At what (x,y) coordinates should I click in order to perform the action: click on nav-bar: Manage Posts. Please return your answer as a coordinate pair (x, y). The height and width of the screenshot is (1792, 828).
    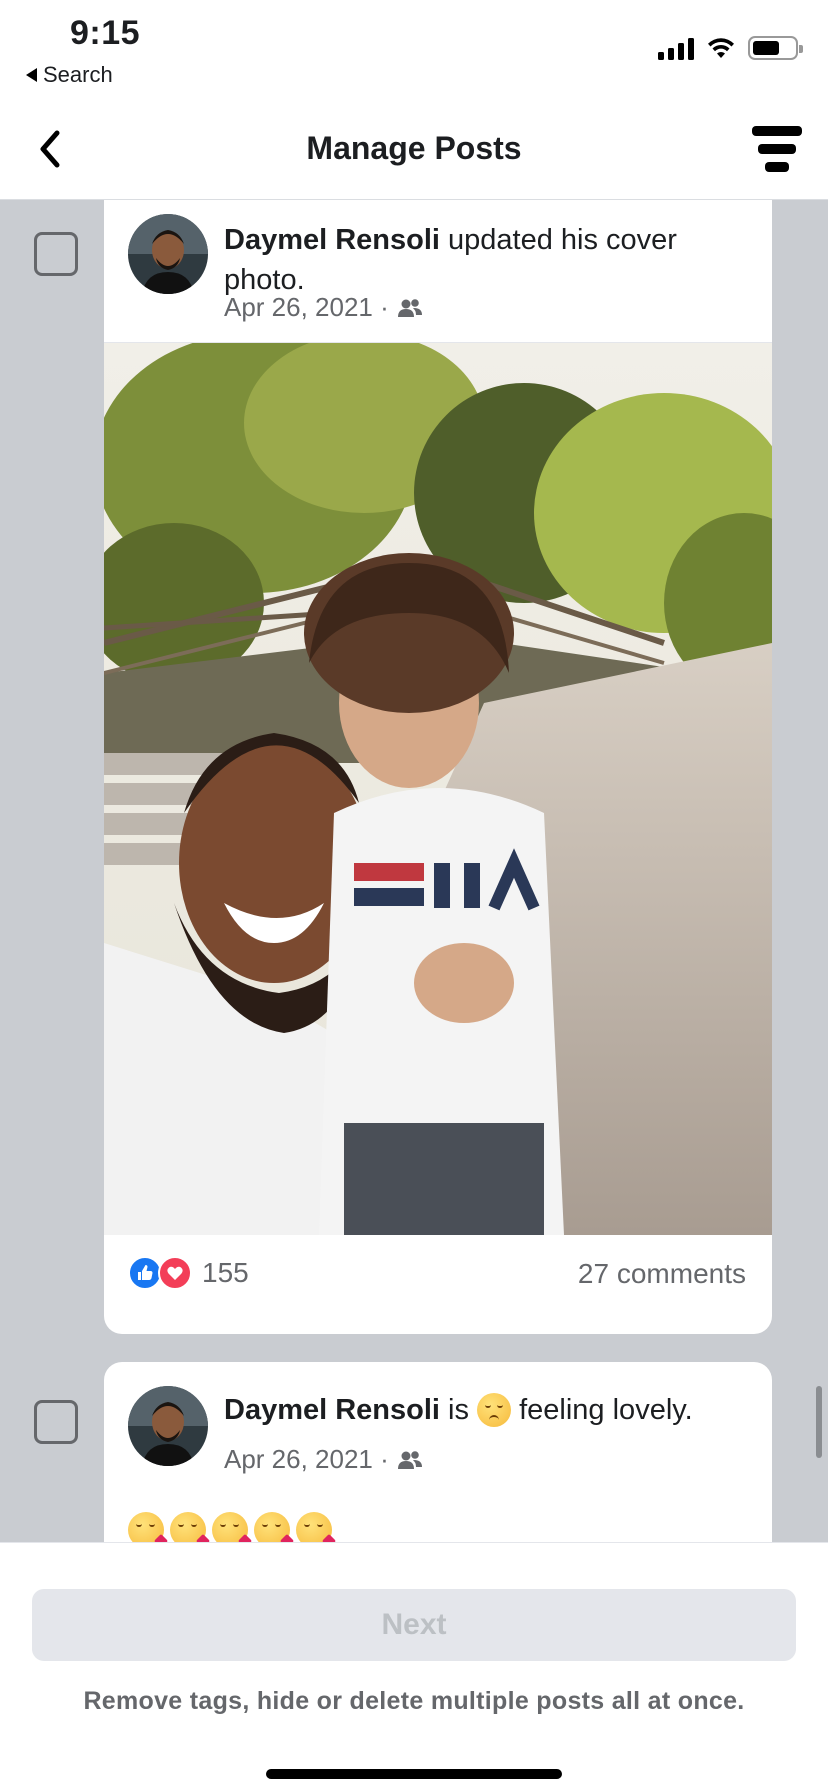
    Looking at the image, I should click on (414, 150).